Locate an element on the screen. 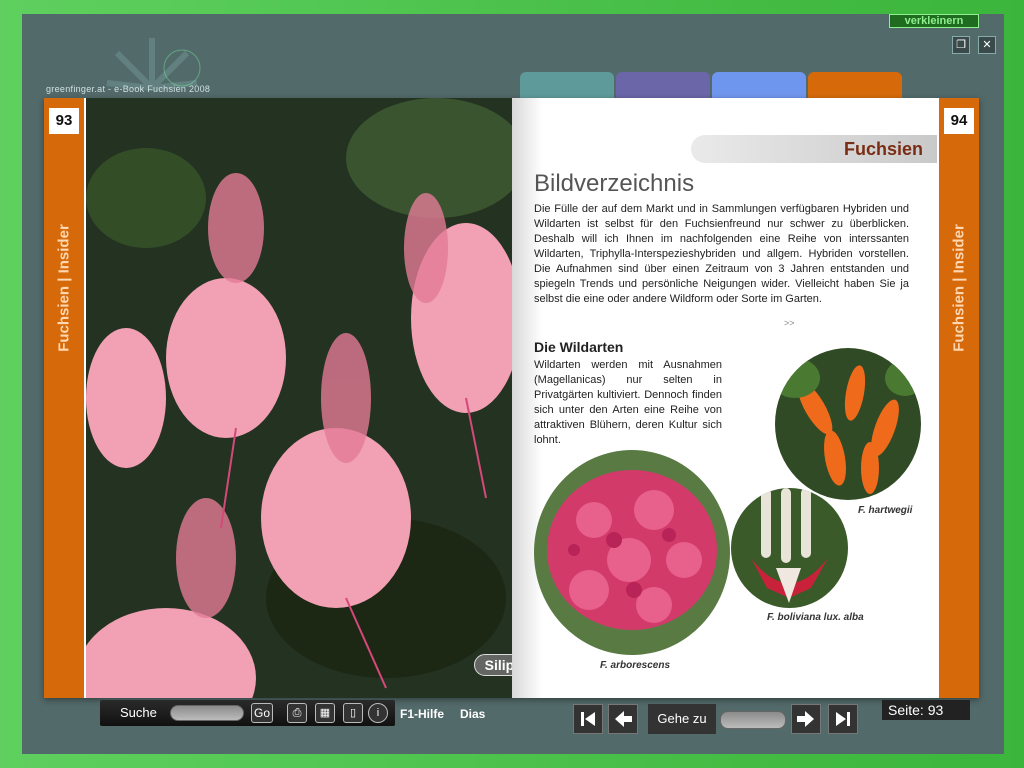 The height and width of the screenshot is (768, 1024). close-icon: ✕ is located at coordinates (987, 45).